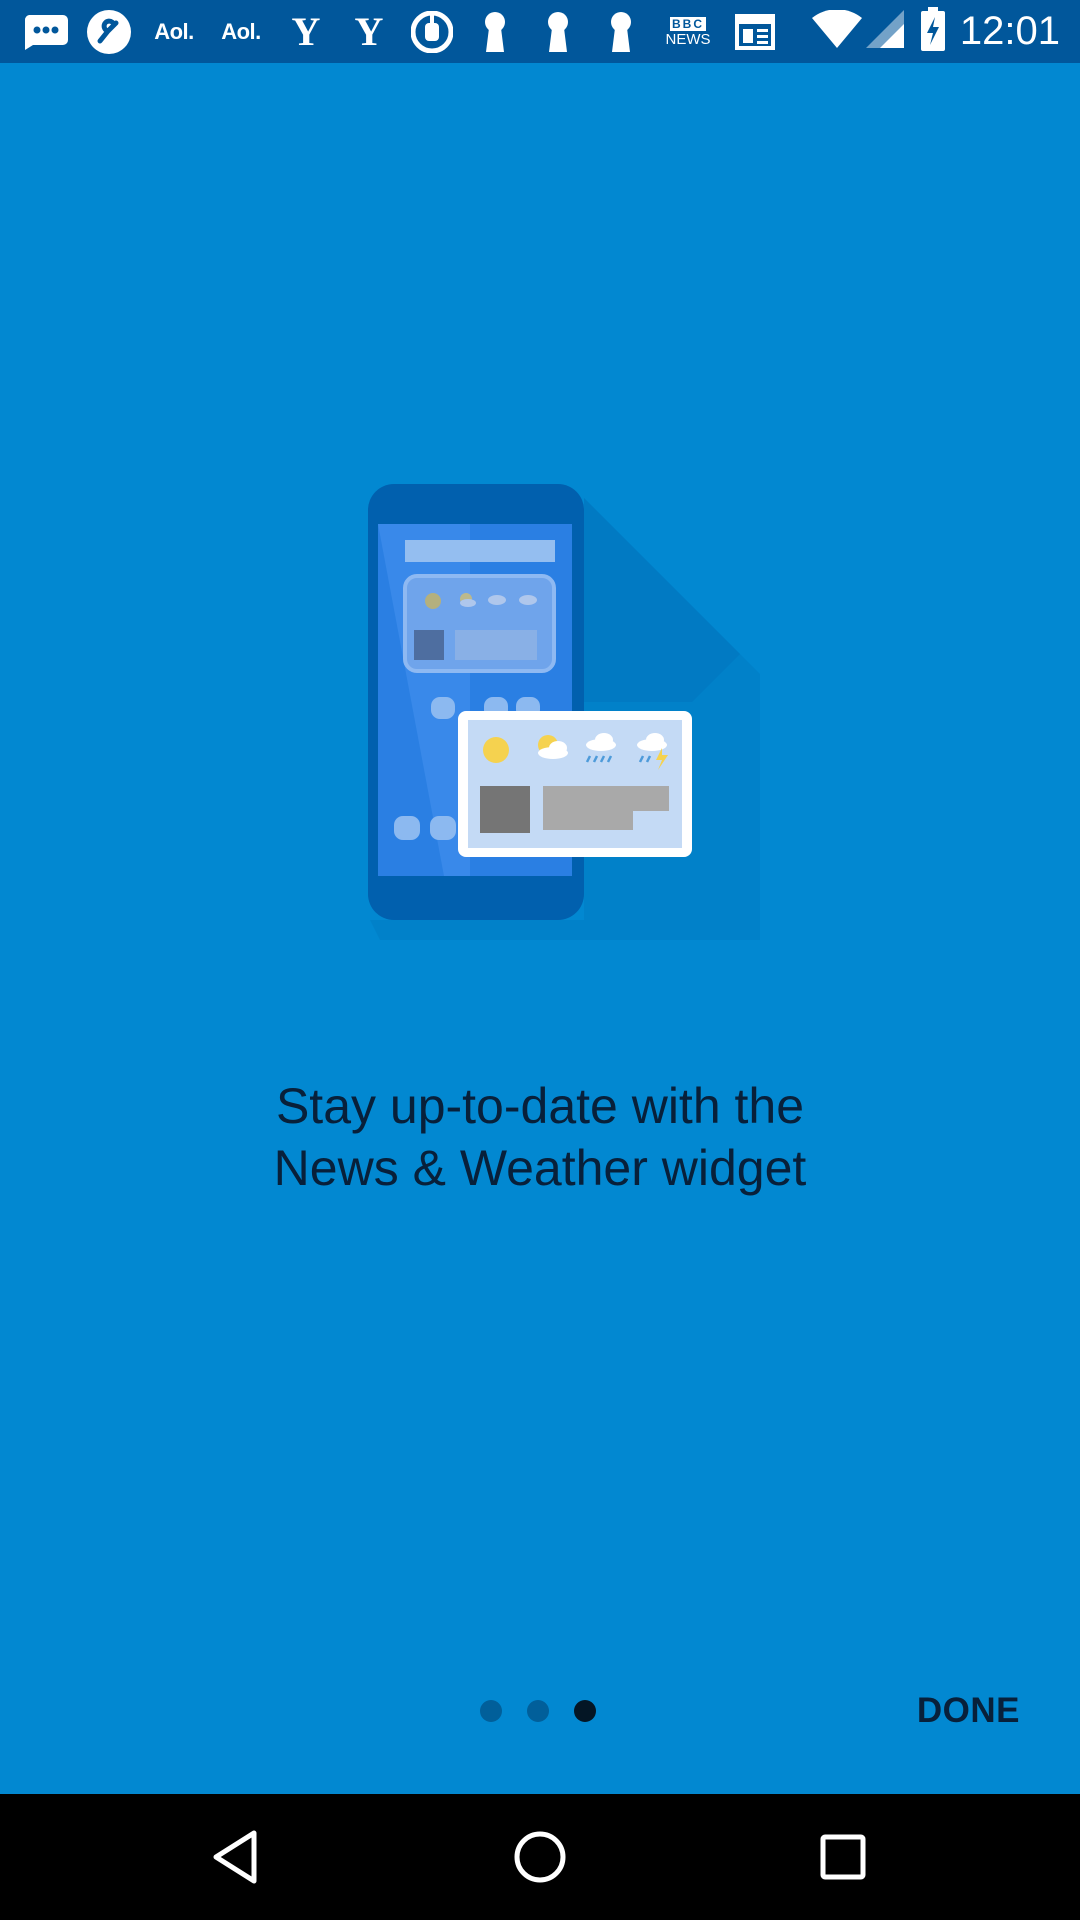 The width and height of the screenshot is (1080, 1920). I want to click on home-icon, so click(540, 1857).